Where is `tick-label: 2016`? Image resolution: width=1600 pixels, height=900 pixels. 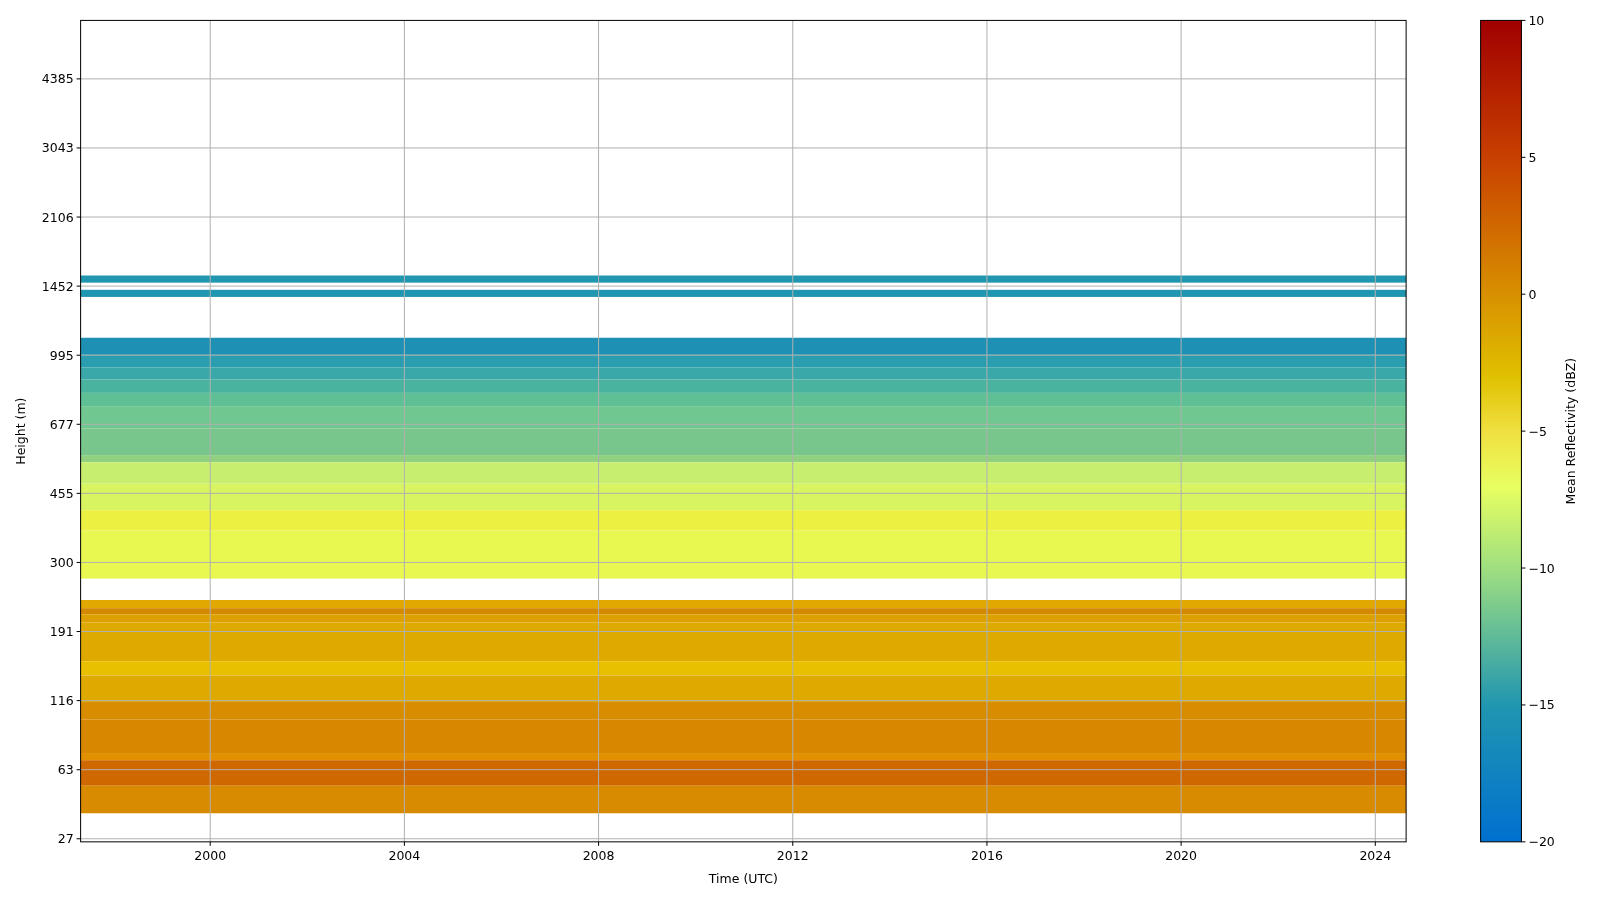
tick-label: 2016 is located at coordinates (987, 855).